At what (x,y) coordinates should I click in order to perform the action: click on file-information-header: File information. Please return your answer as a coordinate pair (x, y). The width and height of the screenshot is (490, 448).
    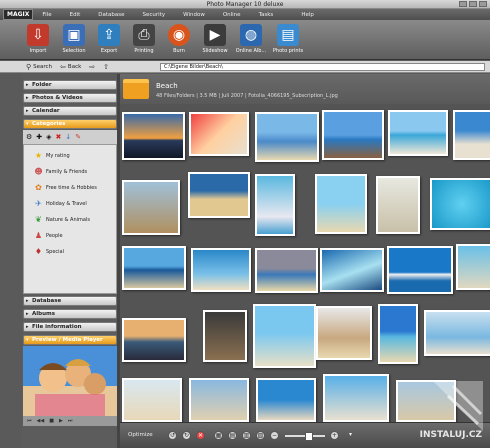
    Looking at the image, I should click on (70, 327).